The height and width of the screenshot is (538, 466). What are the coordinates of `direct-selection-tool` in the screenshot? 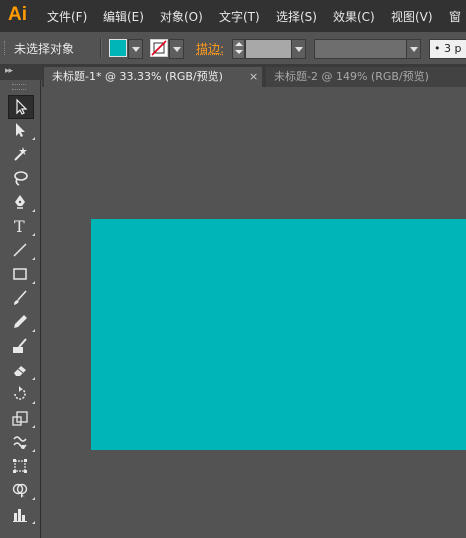 It's located at (21, 130).